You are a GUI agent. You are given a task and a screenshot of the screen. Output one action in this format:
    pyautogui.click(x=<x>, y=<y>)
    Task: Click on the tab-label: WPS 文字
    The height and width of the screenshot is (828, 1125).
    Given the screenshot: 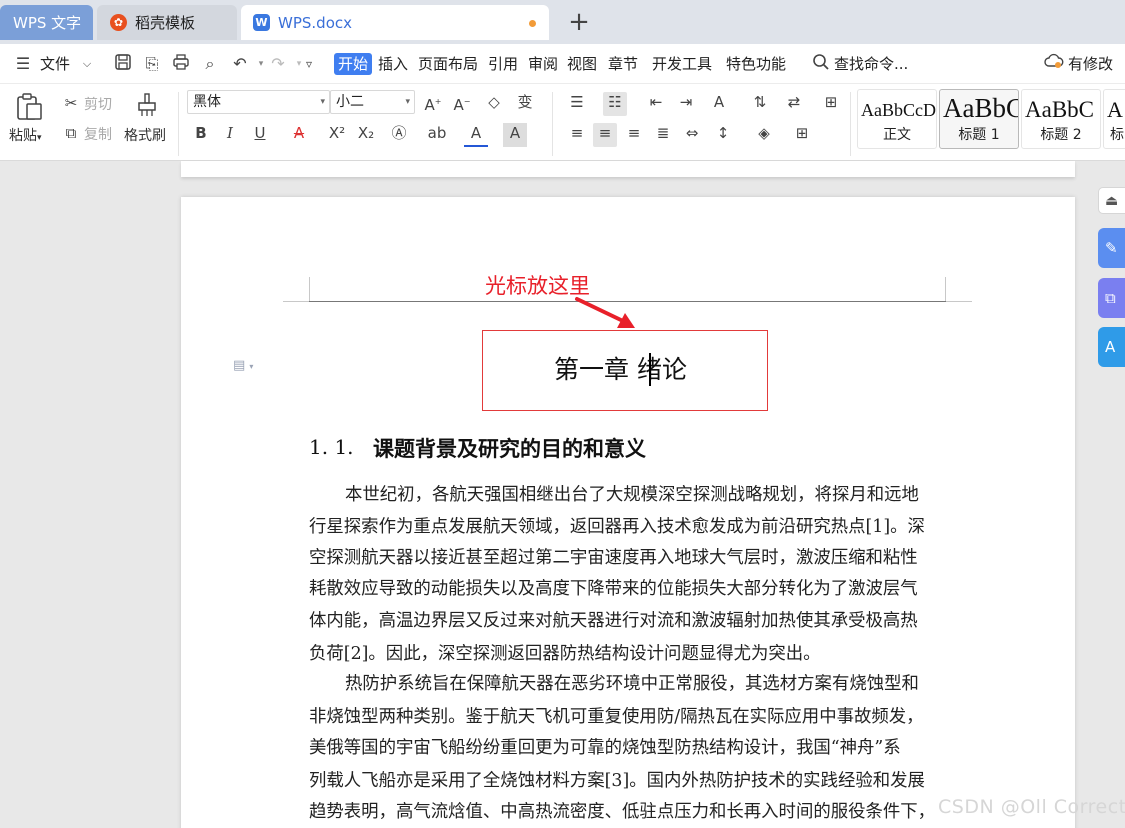 What is the action you would take?
    pyautogui.click(x=47, y=23)
    